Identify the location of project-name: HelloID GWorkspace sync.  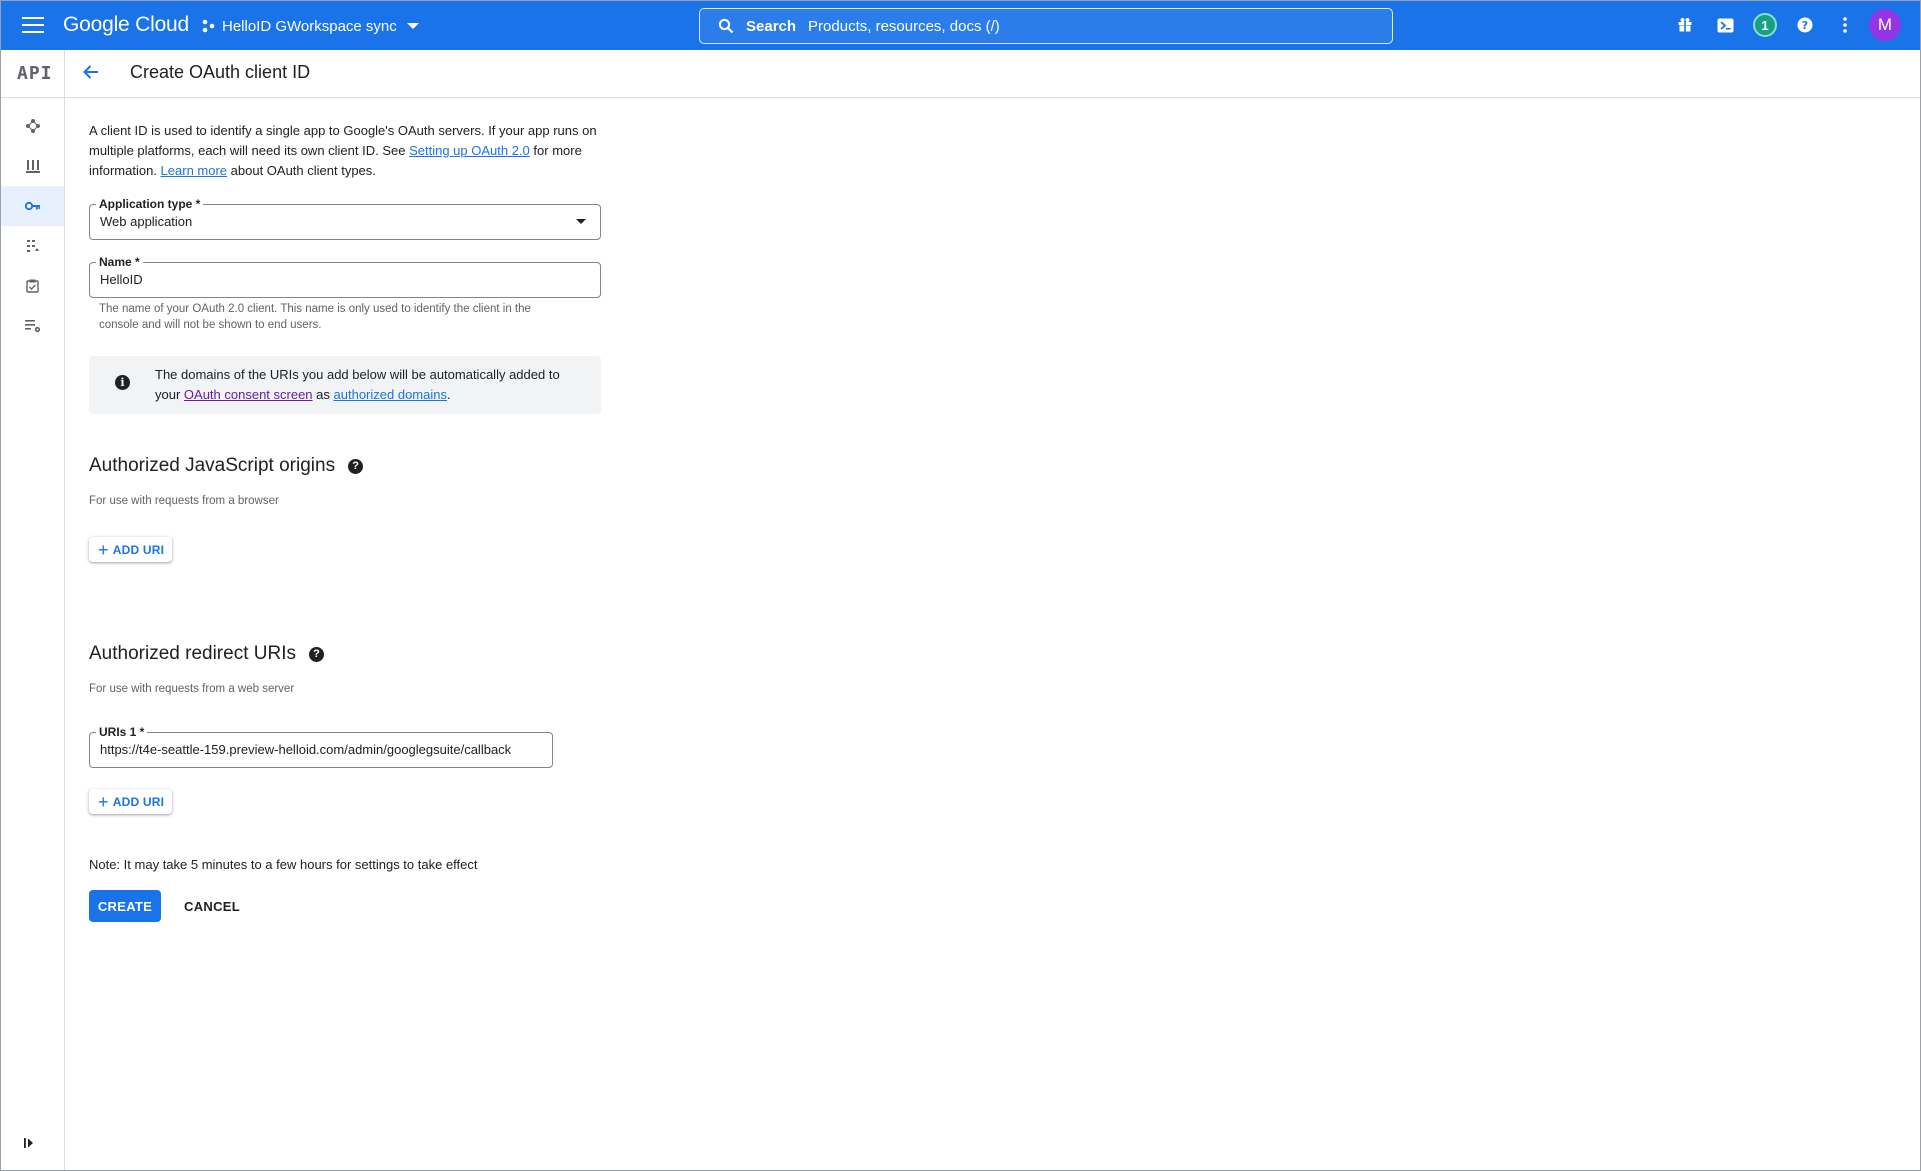
(309, 26).